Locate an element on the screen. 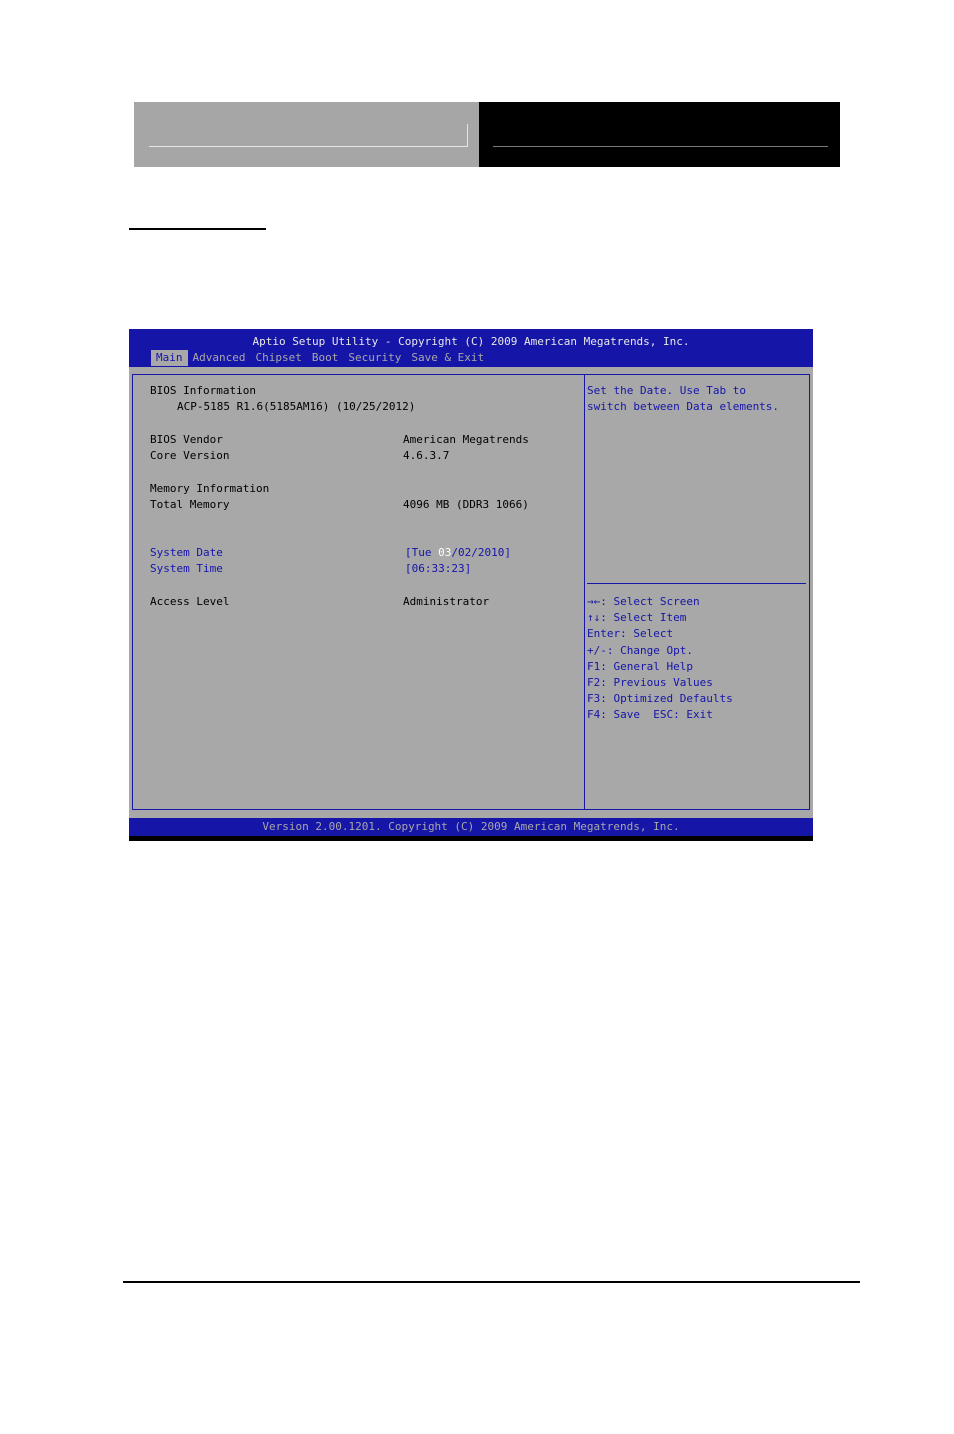 This screenshot has width=954, height=1434. bios-vendor-value: American Megatrends is located at coordinates (466, 439).